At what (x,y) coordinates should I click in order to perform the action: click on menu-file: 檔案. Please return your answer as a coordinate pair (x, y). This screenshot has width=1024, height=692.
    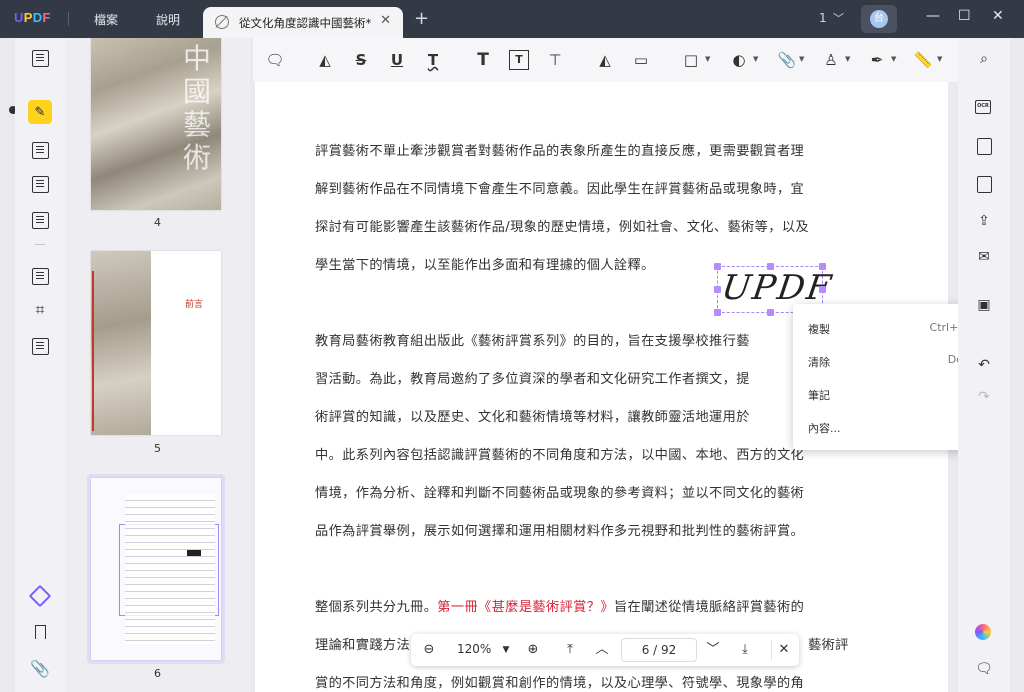
    Looking at the image, I should click on (106, 19).